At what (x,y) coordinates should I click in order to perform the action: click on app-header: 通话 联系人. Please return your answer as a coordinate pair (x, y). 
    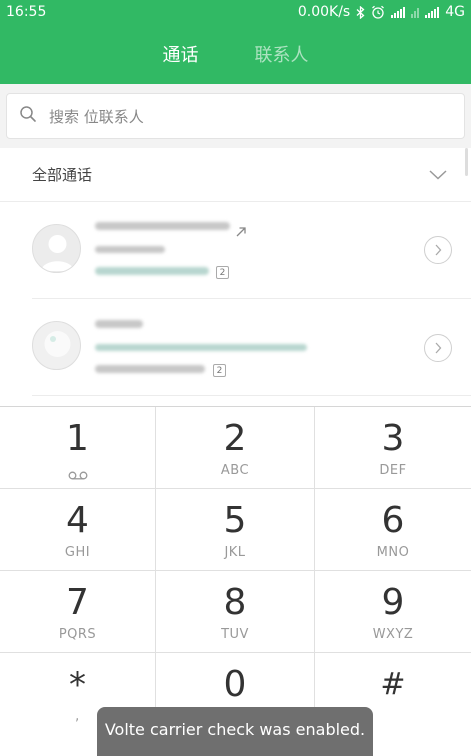
    Looking at the image, I should click on (235, 54).